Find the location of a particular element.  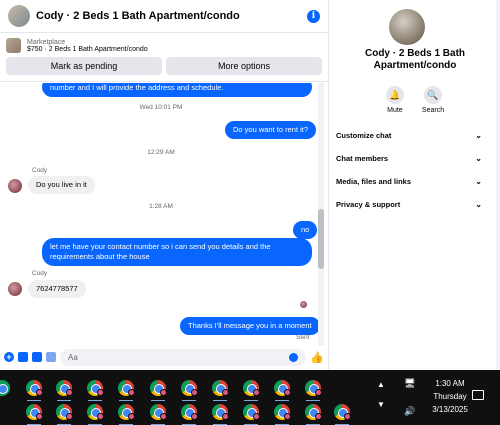

message-bubble-incoming: 7624778577 is located at coordinates (57, 289).